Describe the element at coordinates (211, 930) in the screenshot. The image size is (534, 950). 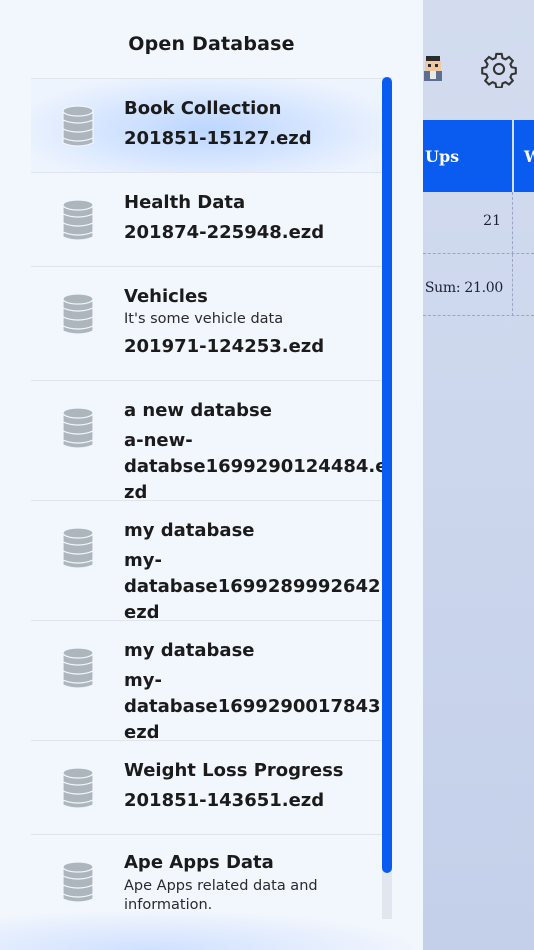
I see `bottom-glow` at that location.